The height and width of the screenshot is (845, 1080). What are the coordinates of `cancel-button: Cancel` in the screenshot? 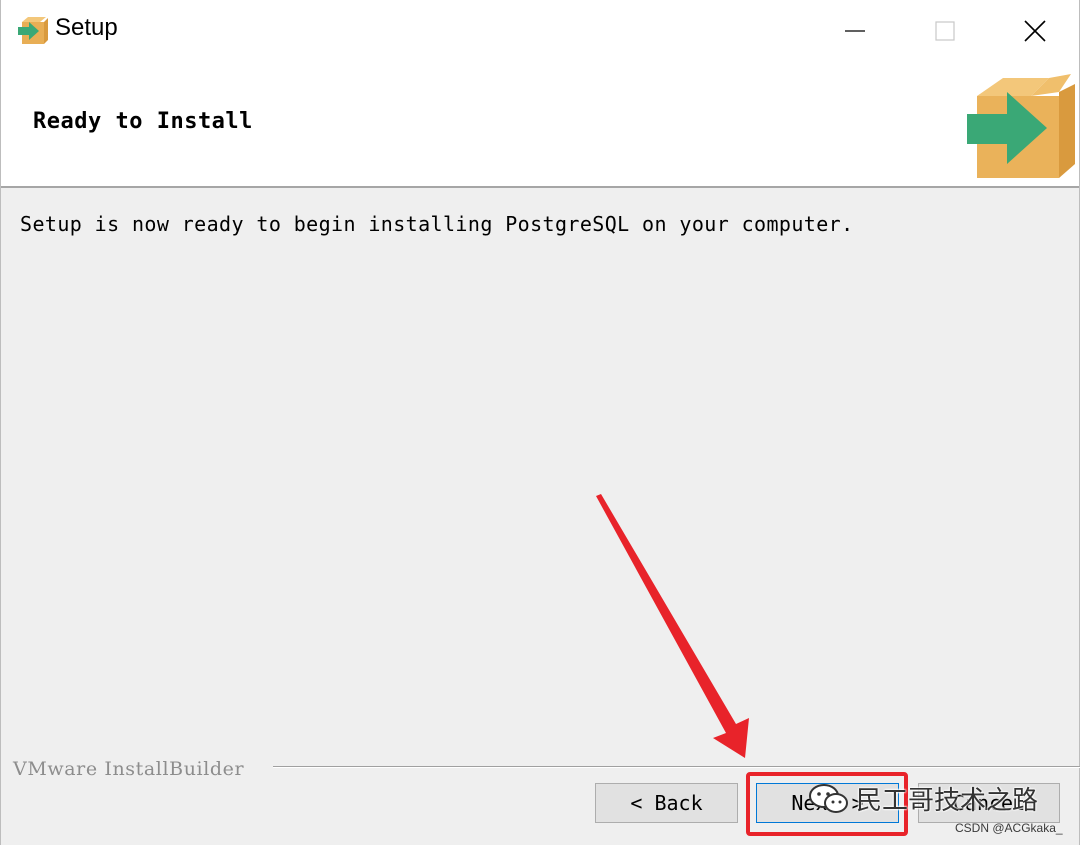 It's located at (989, 803).